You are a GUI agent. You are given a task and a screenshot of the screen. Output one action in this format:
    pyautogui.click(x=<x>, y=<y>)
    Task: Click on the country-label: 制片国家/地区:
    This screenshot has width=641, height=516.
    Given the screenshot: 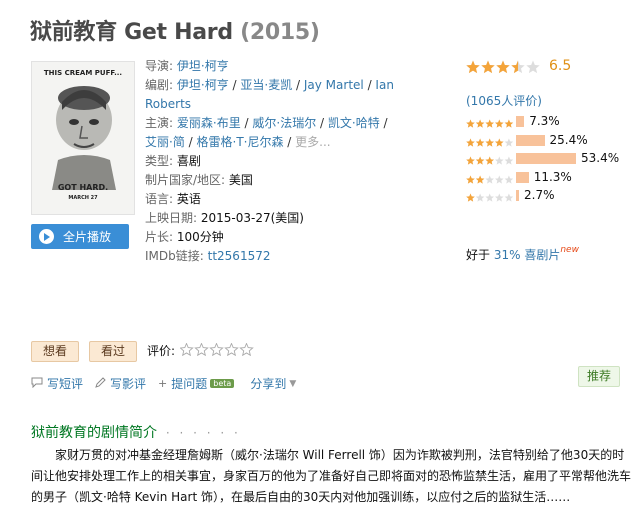 What is the action you would take?
    pyautogui.click(x=185, y=180)
    